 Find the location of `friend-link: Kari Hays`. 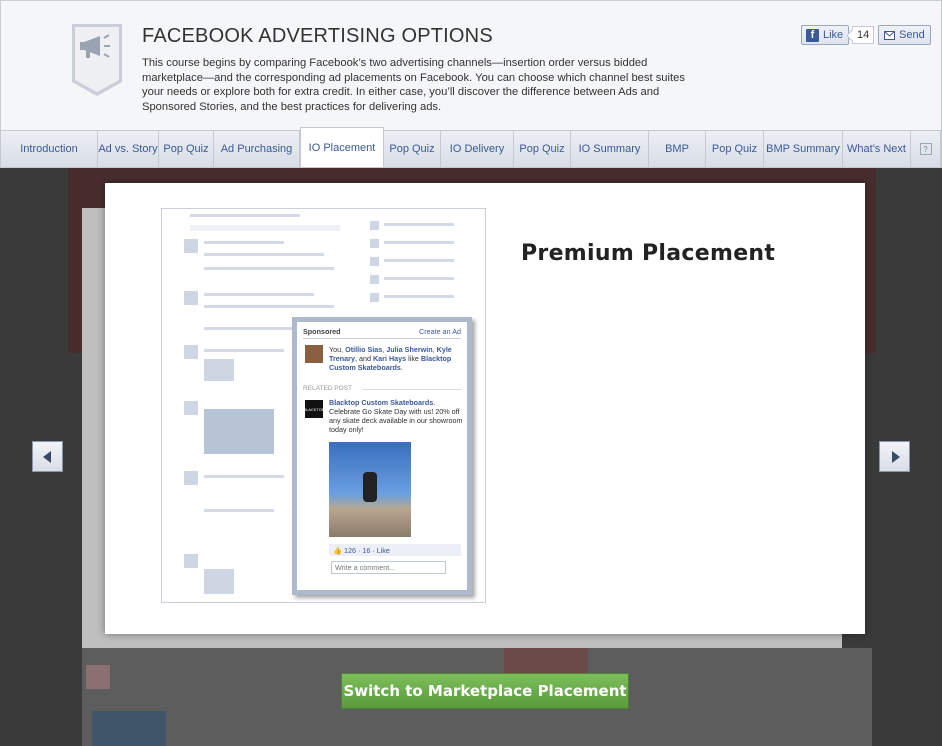

friend-link: Kari Hays is located at coordinates (389, 358).